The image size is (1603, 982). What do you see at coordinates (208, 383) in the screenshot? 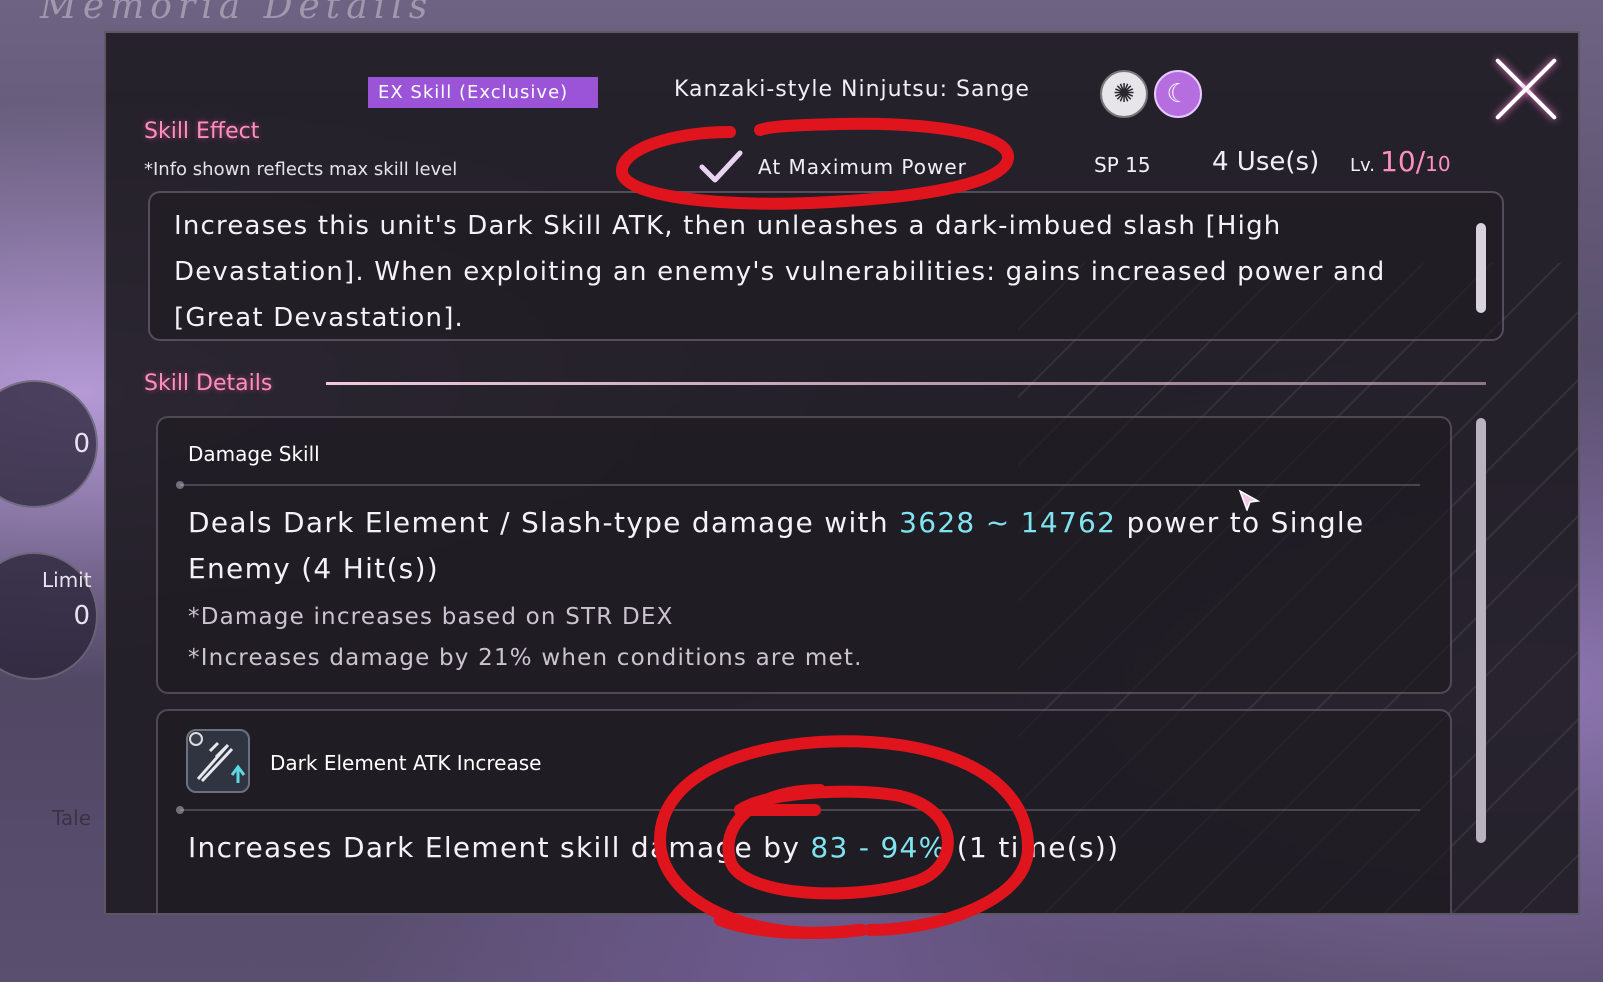
I see `skill-details-title: Skill Details` at bounding box center [208, 383].